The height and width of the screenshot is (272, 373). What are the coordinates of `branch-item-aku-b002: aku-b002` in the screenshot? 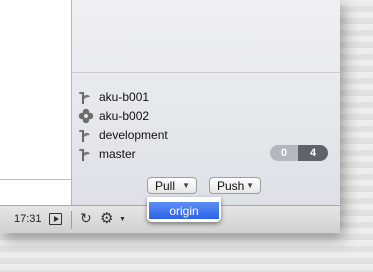 It's located at (113, 116).